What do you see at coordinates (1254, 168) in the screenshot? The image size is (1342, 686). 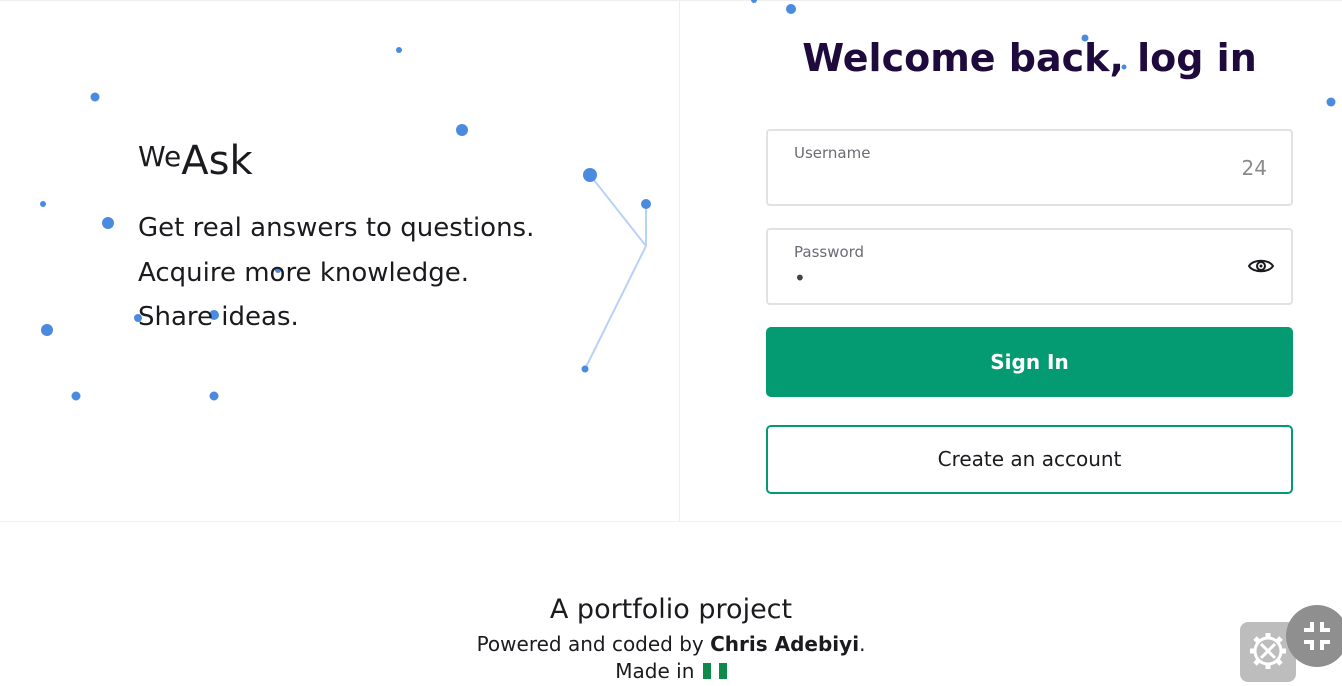 I see `username-char-counter: 24` at bounding box center [1254, 168].